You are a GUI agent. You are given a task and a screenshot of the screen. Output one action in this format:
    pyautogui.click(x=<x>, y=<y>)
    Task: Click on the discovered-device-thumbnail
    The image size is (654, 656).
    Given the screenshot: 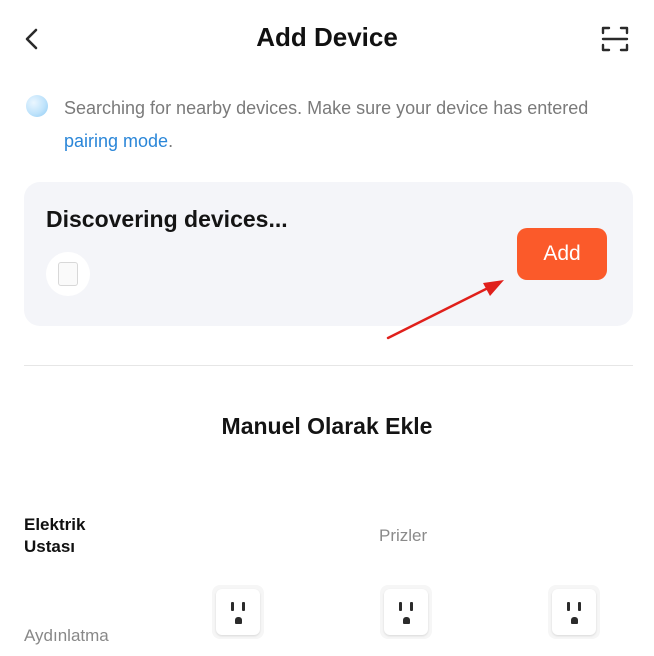 What is the action you would take?
    pyautogui.click(x=68, y=274)
    